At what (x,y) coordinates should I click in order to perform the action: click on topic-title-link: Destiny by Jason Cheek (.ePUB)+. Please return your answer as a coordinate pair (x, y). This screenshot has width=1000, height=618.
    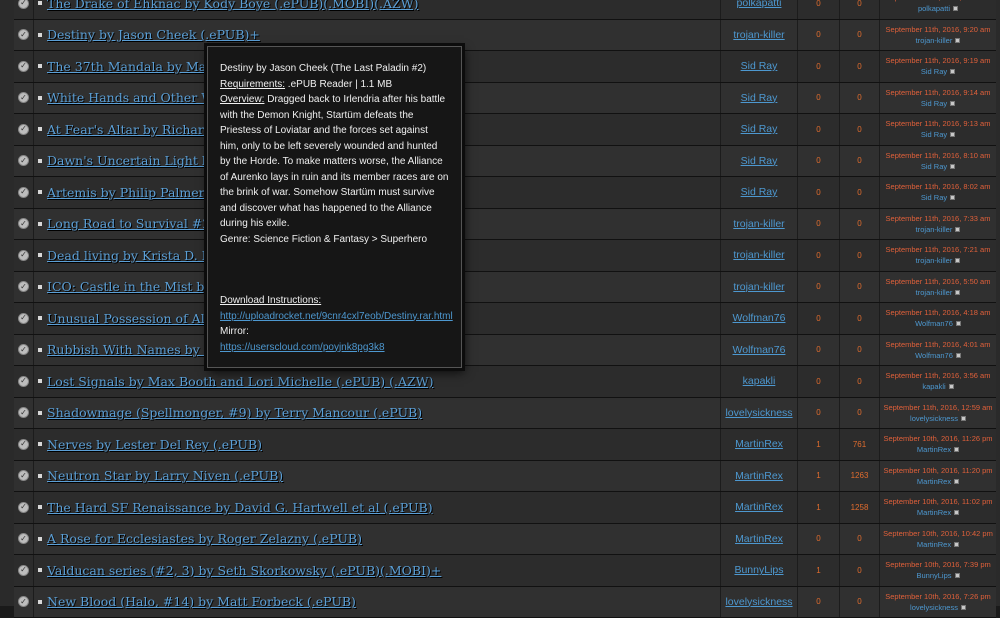
    Looking at the image, I should click on (153, 34).